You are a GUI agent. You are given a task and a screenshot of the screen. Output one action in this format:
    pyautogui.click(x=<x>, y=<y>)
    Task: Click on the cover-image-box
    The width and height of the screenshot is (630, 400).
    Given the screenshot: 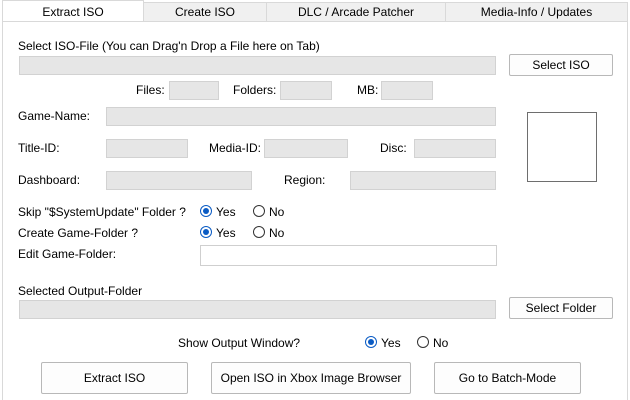 What is the action you would take?
    pyautogui.click(x=562, y=147)
    